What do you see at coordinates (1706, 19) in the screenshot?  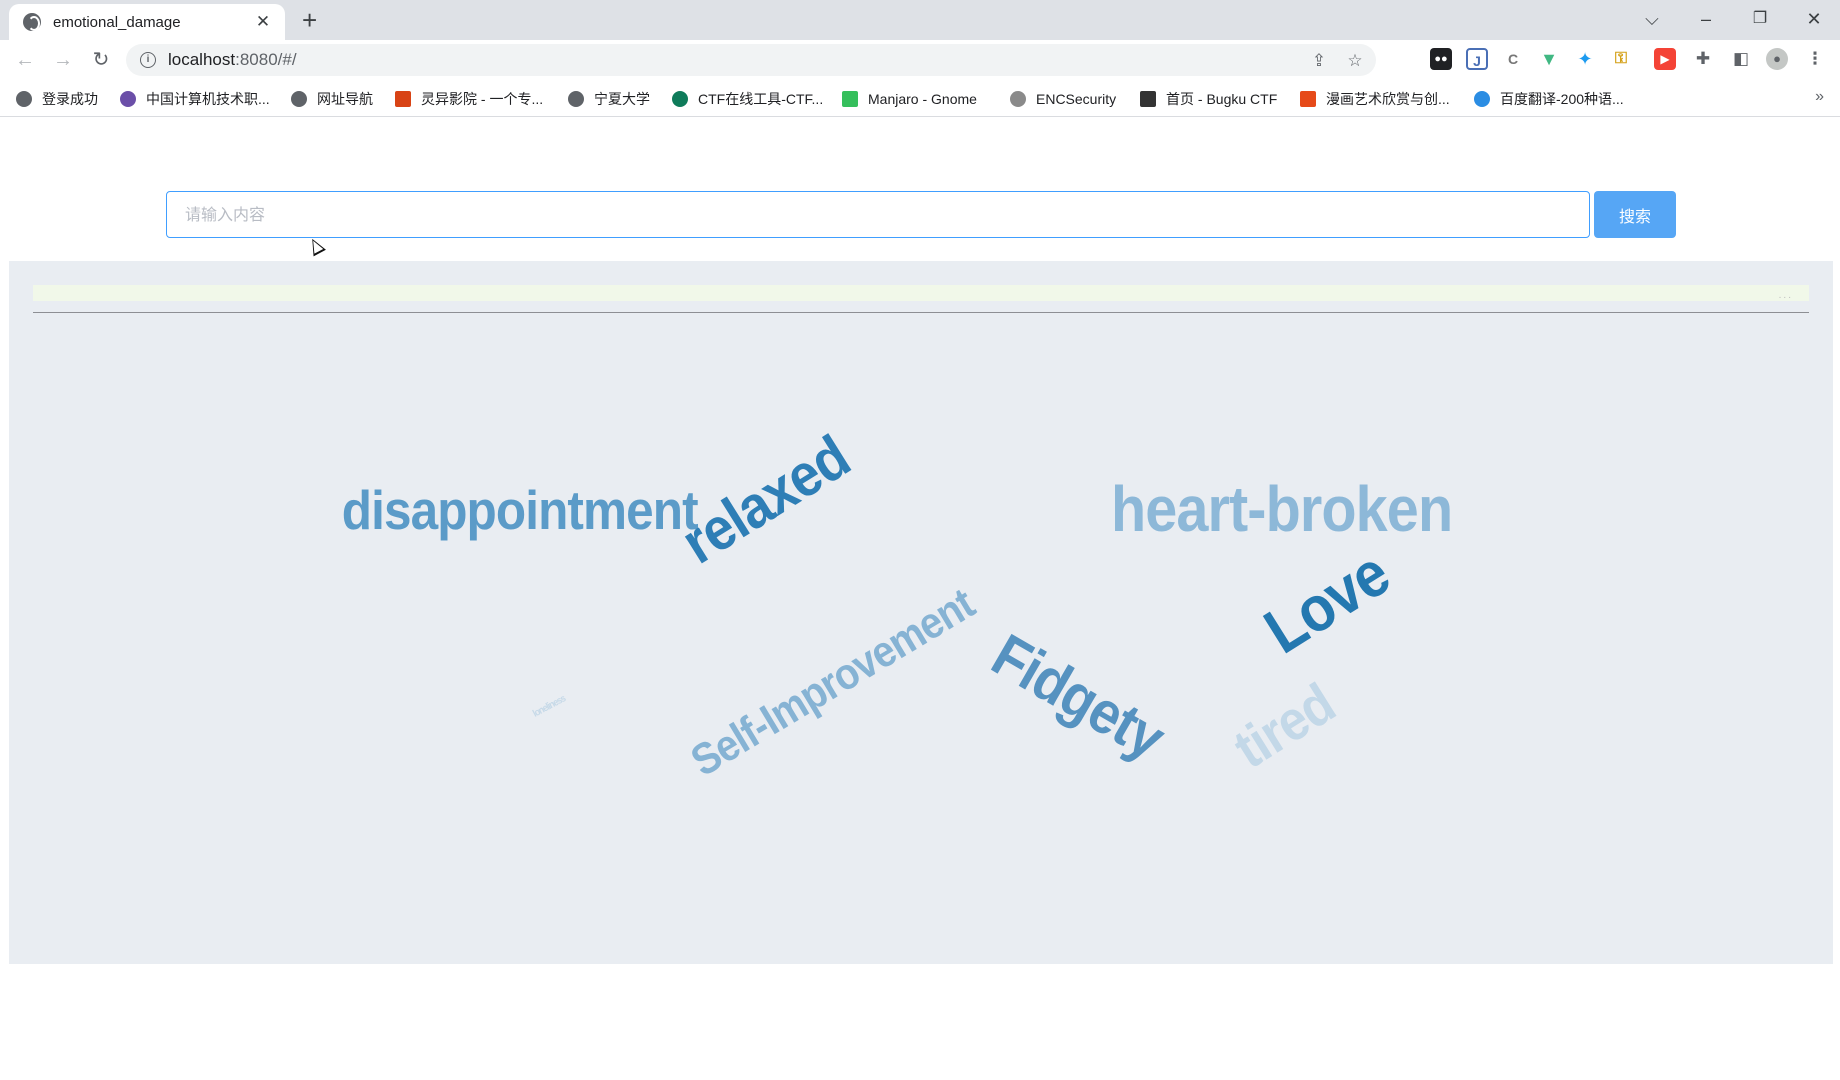 I see `minimize-button: –` at bounding box center [1706, 19].